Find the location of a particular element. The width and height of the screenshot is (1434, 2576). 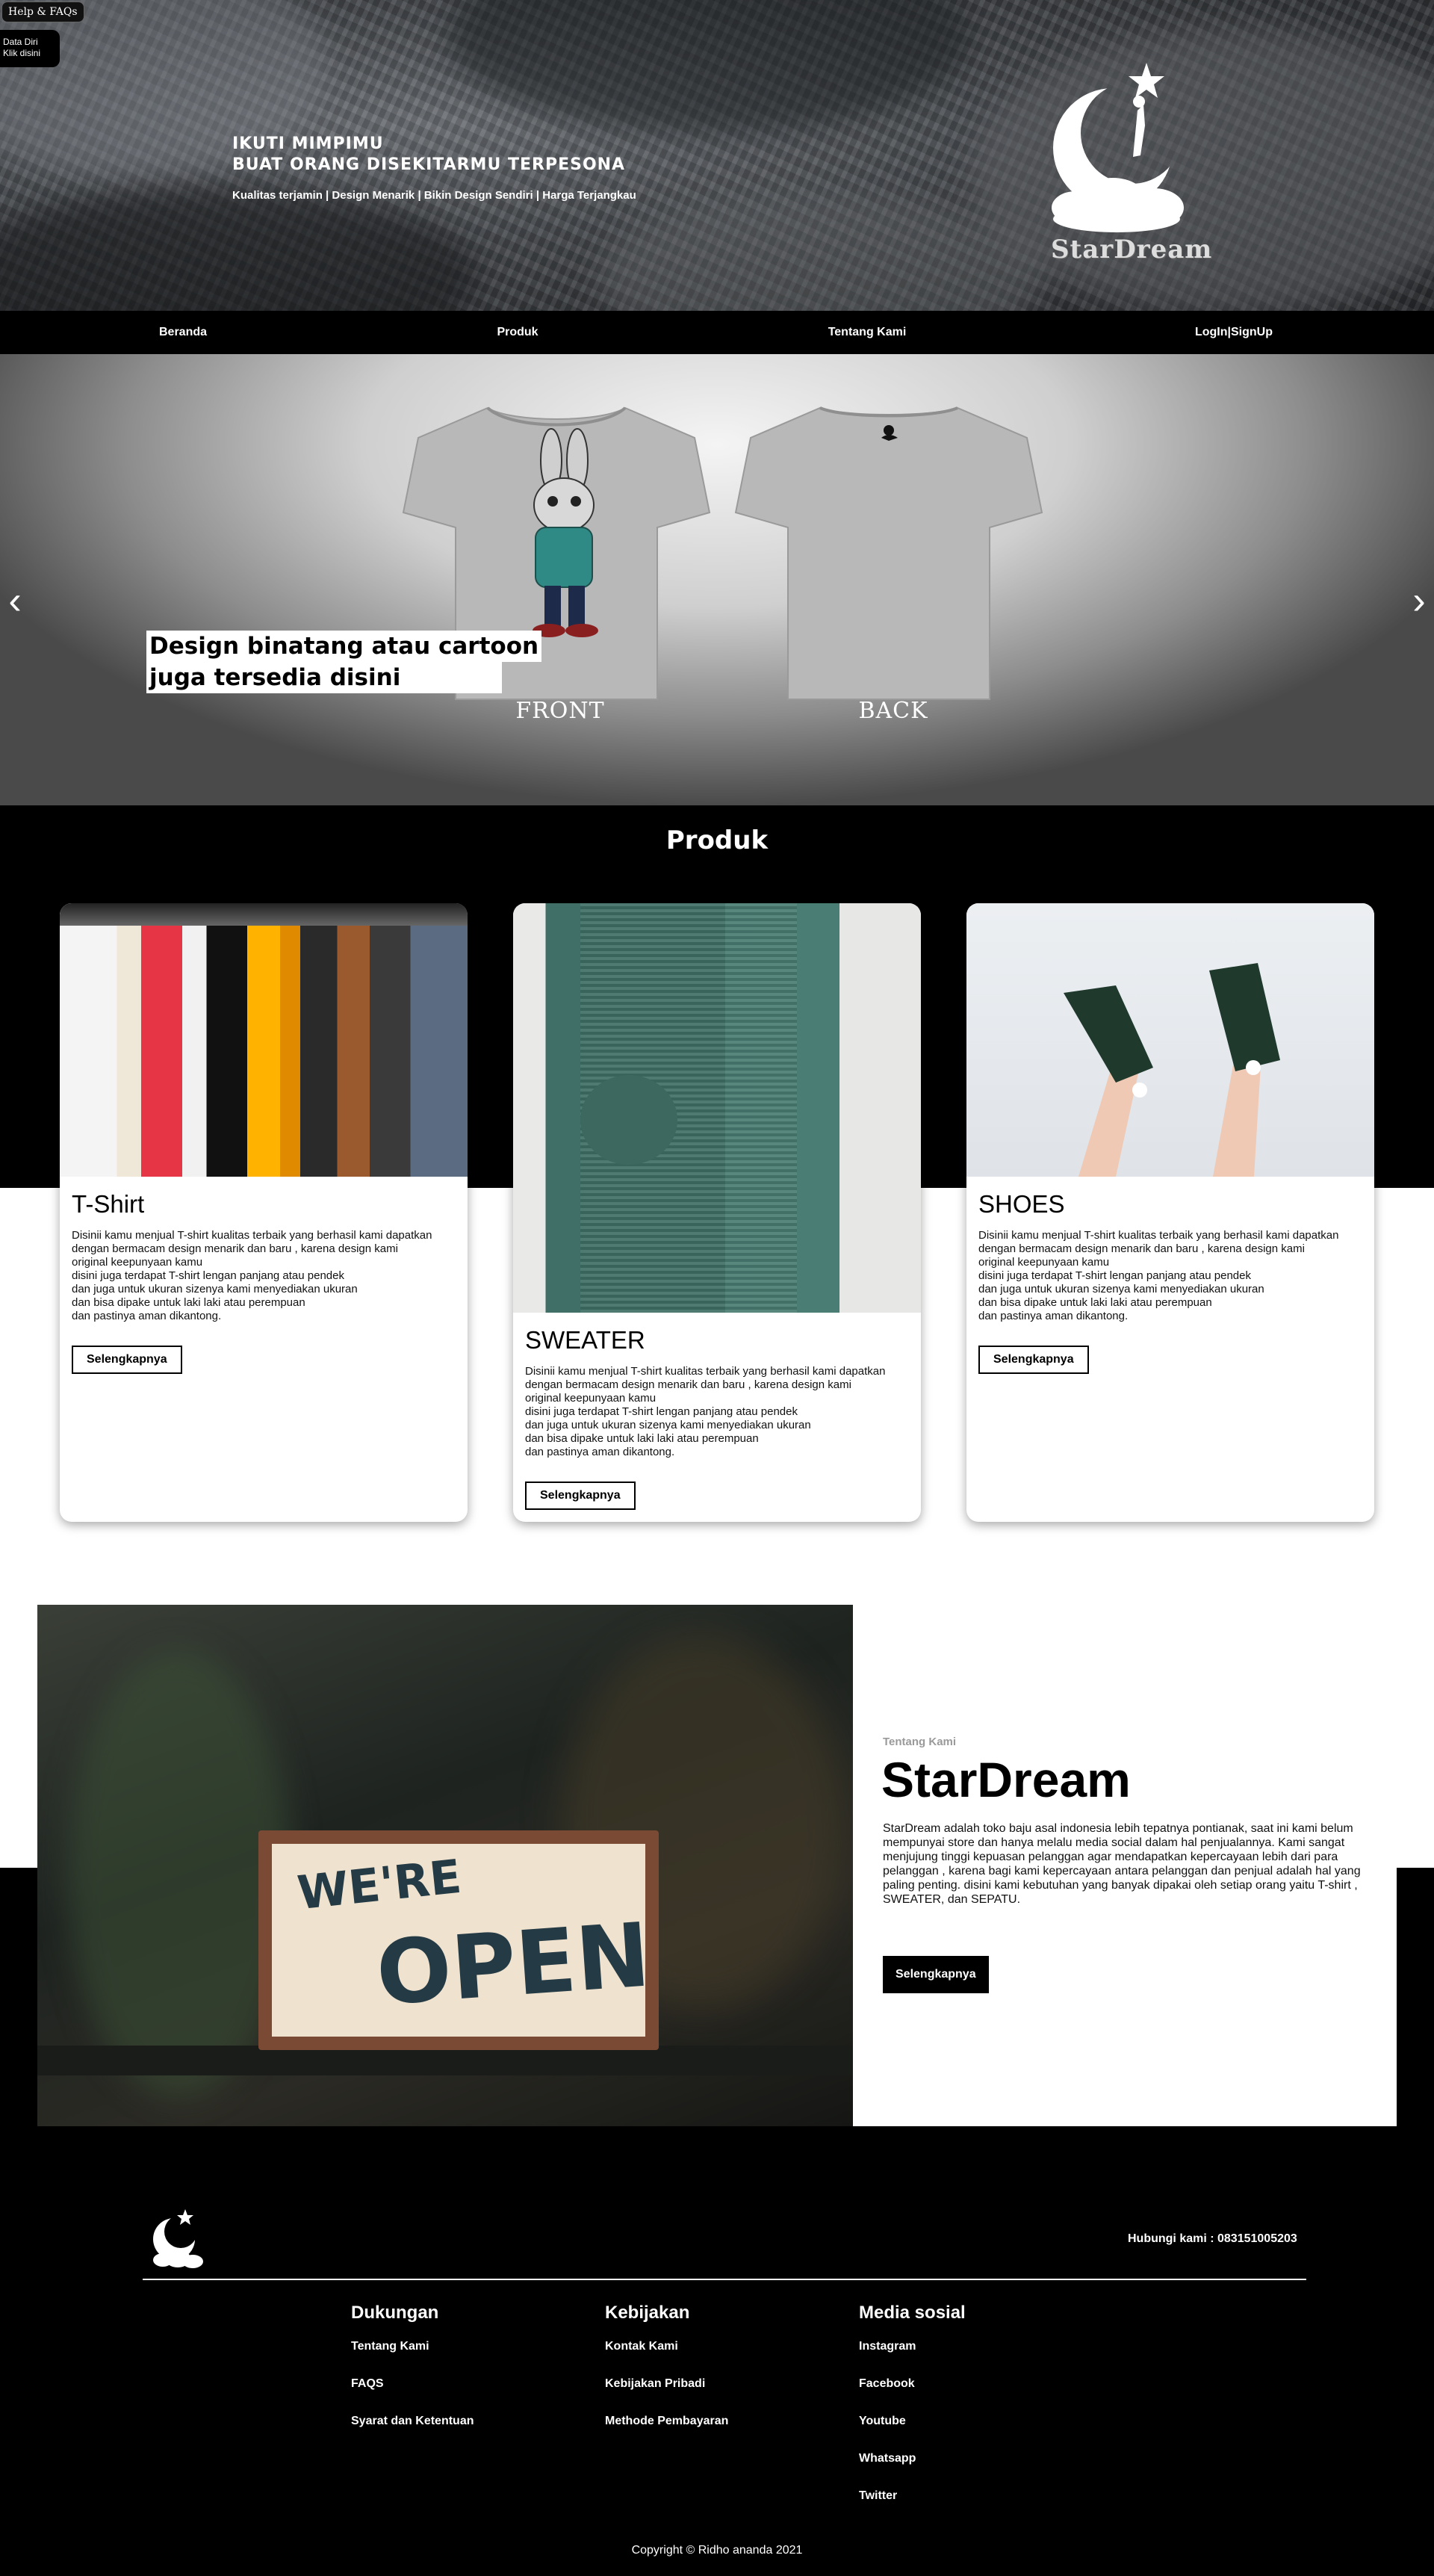

help-faqs-button: Help & FAQs is located at coordinates (42, 11).